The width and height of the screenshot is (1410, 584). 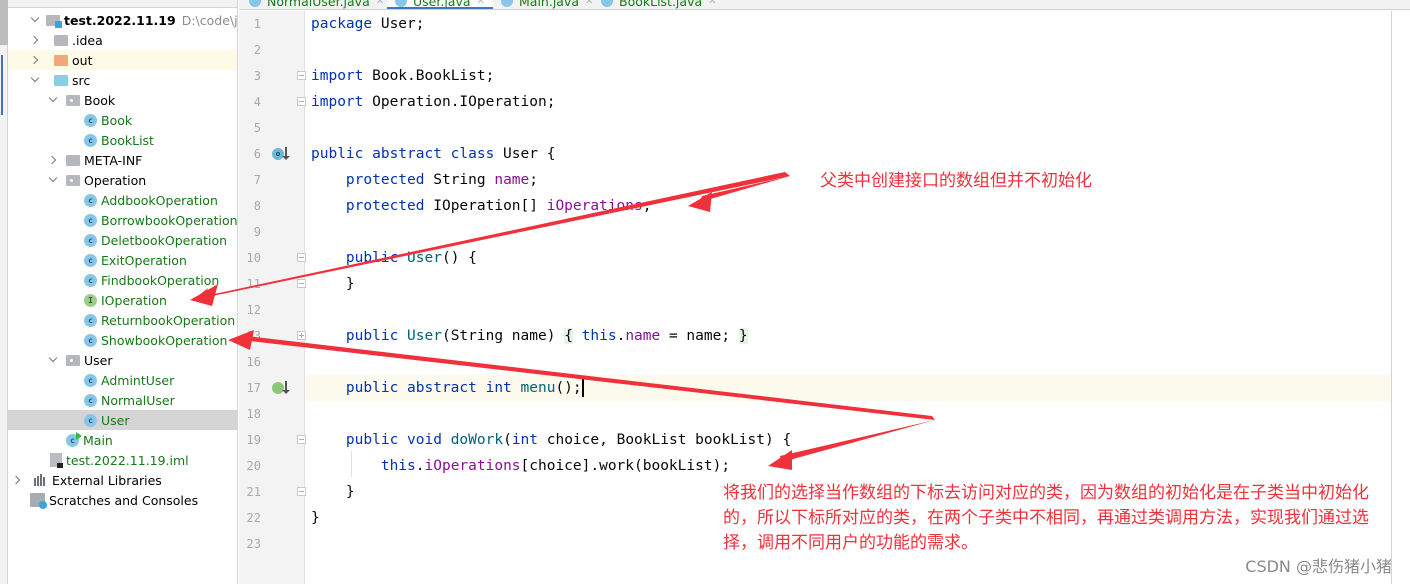 I want to click on tree-item-interface-ioperation: I IOperation, so click(x=122, y=300).